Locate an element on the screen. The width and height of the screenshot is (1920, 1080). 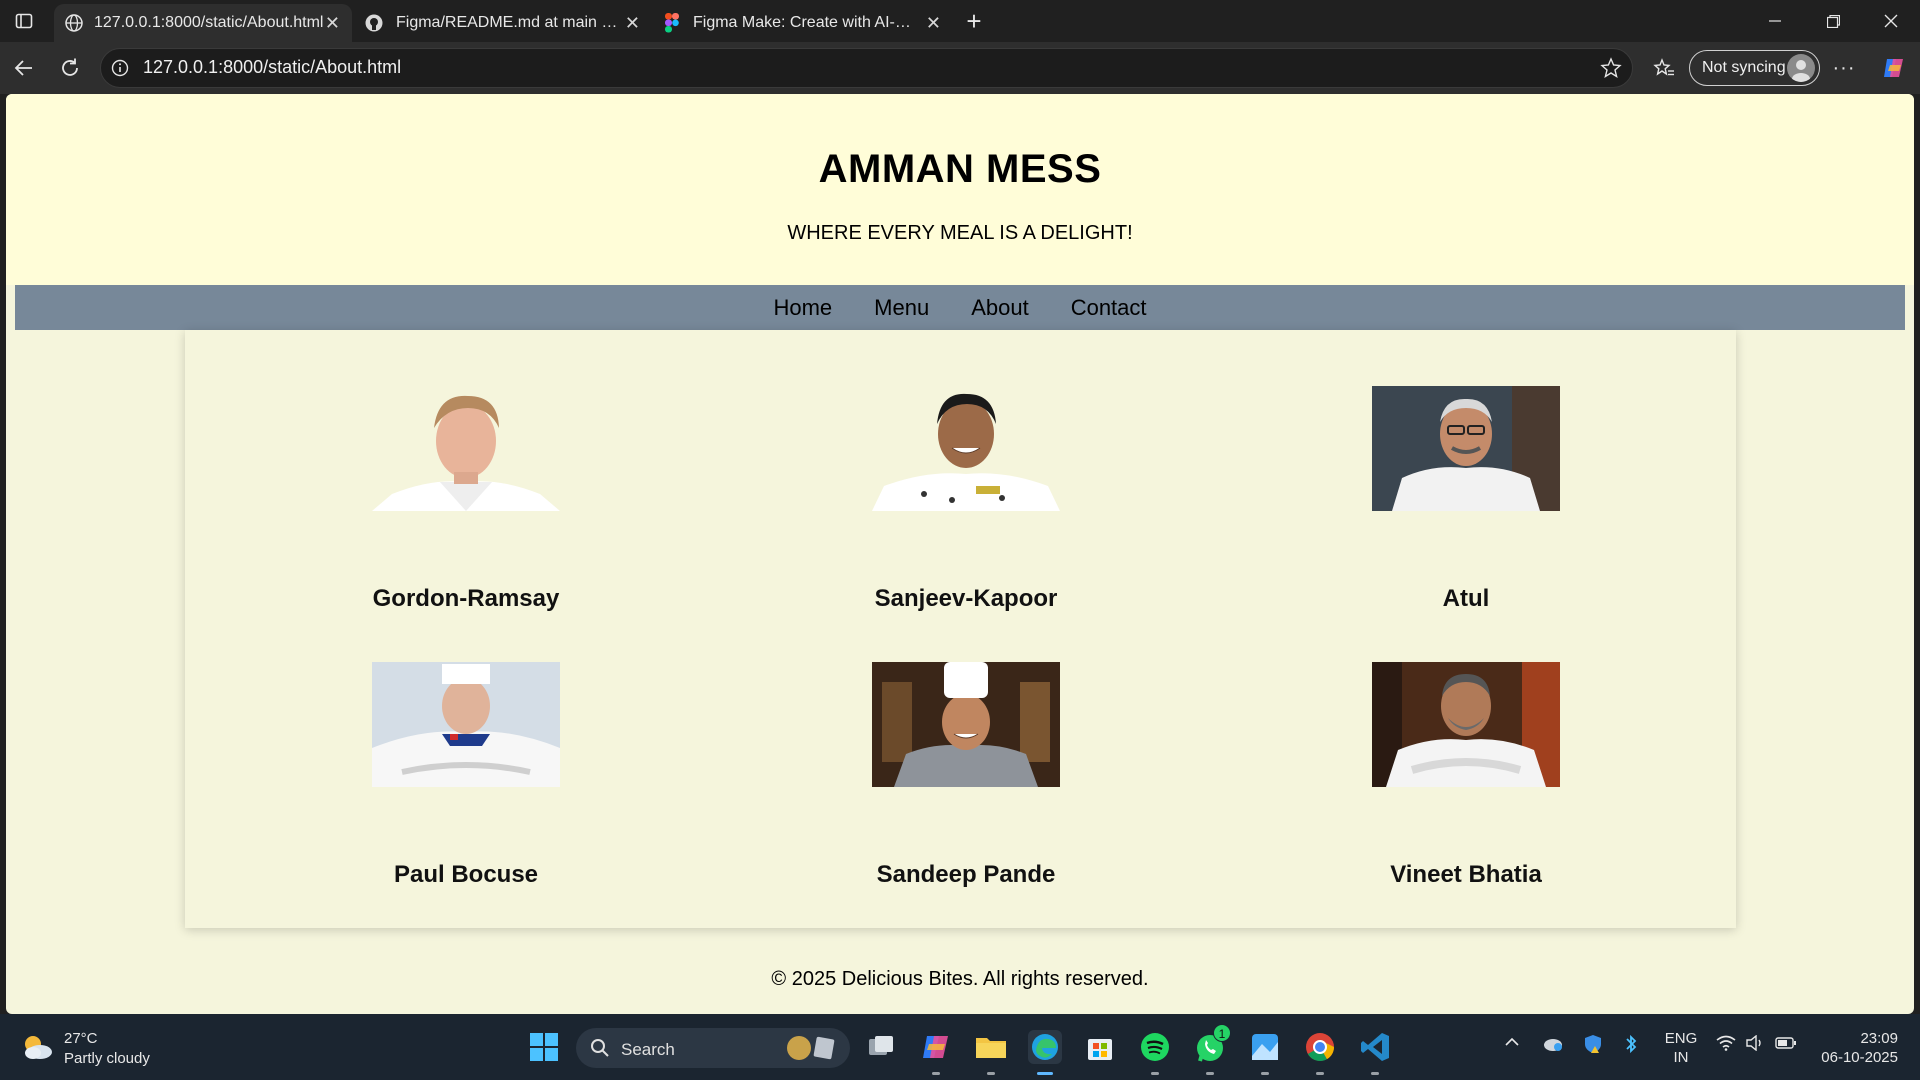
time-display: 23:09 is located at coordinates (1879, 1038).